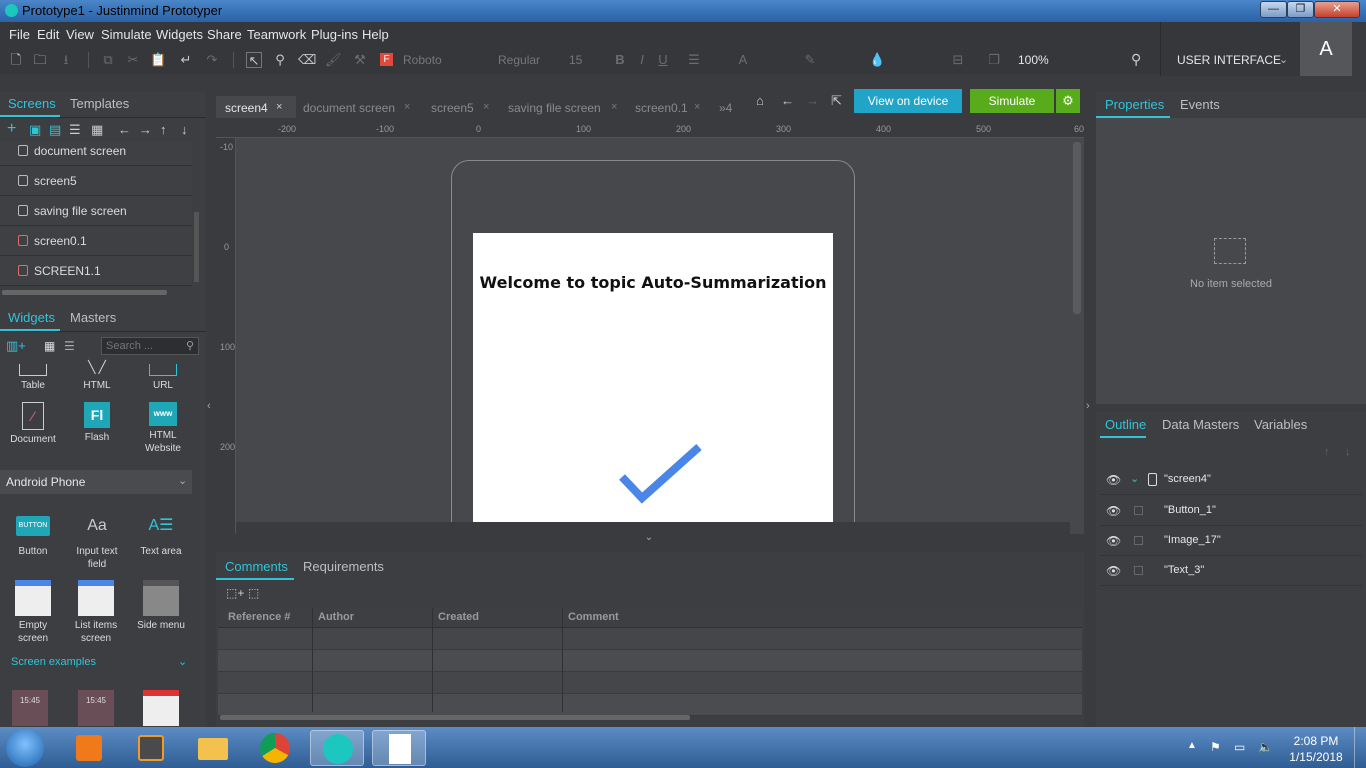 The height and width of the screenshot is (768, 1366). Describe the element at coordinates (133, 60) in the screenshot. I see `cut-icon: ✂` at that location.